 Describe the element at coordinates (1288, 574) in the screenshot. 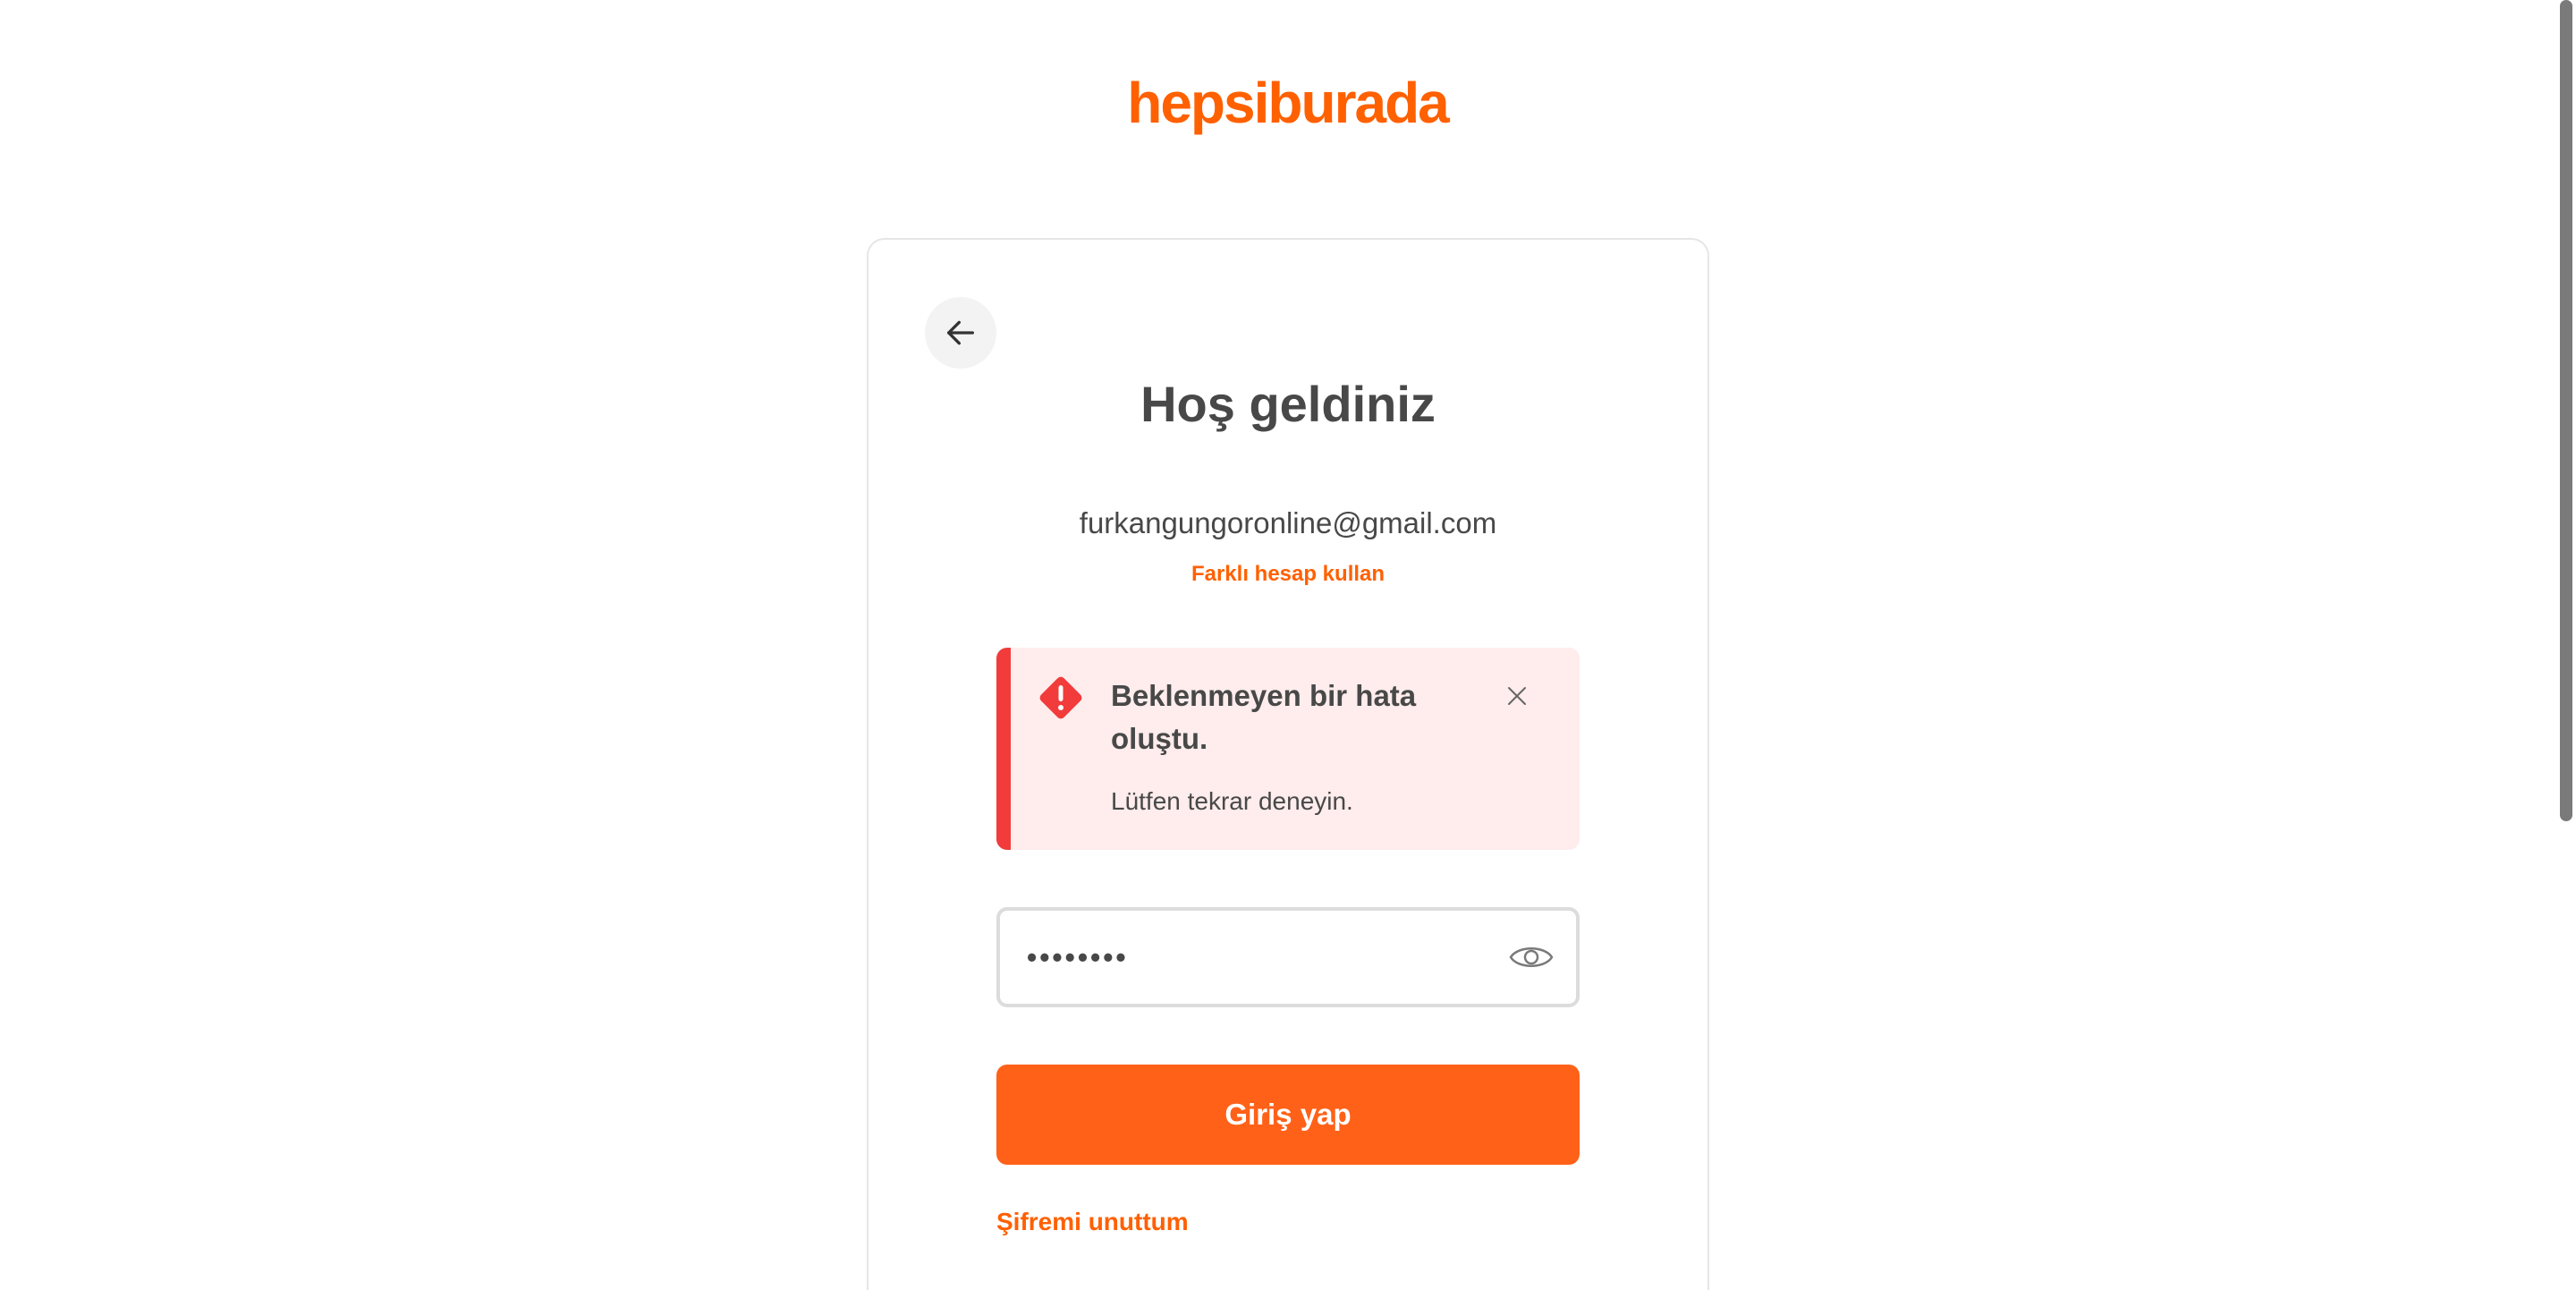

I see `switch-account-link: Farklı hesap kullan` at that location.